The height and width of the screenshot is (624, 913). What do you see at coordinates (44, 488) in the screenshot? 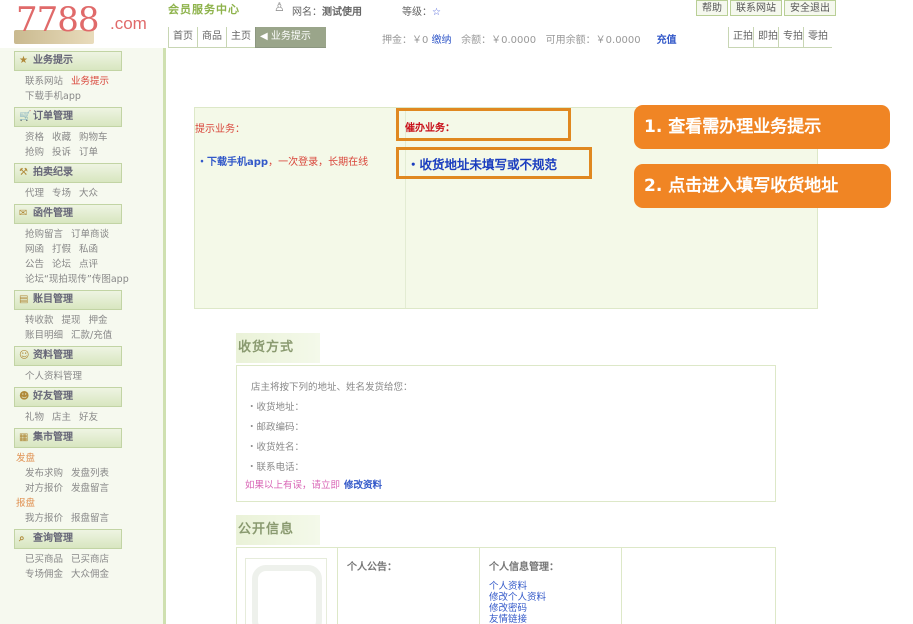
I see `sidebar-item: 对方报价` at bounding box center [44, 488].